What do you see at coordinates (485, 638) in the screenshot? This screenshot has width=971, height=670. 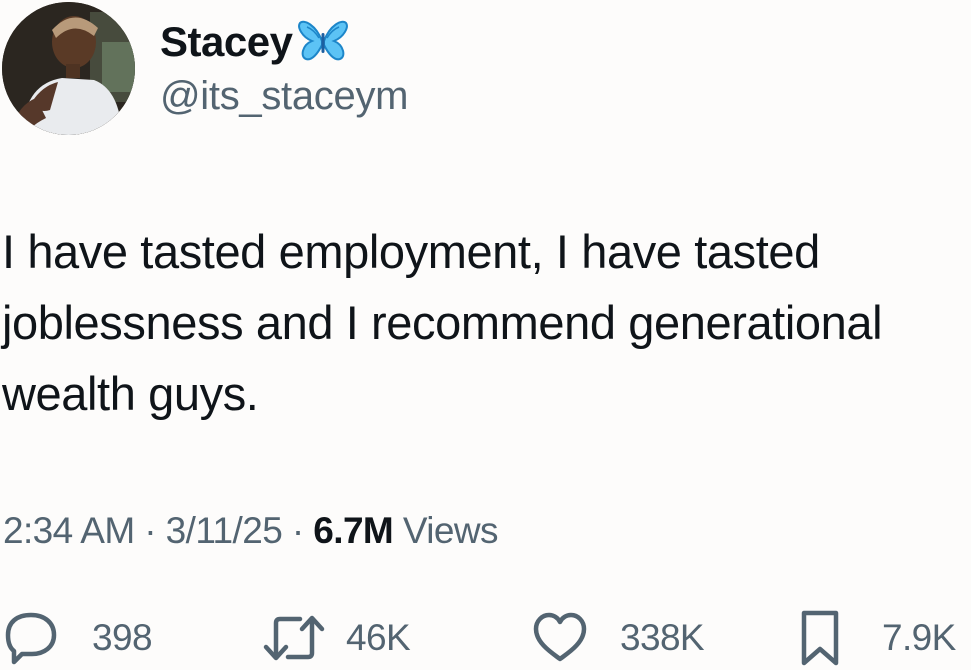 I see `action-bar: 398 46K 338K 7.9K` at bounding box center [485, 638].